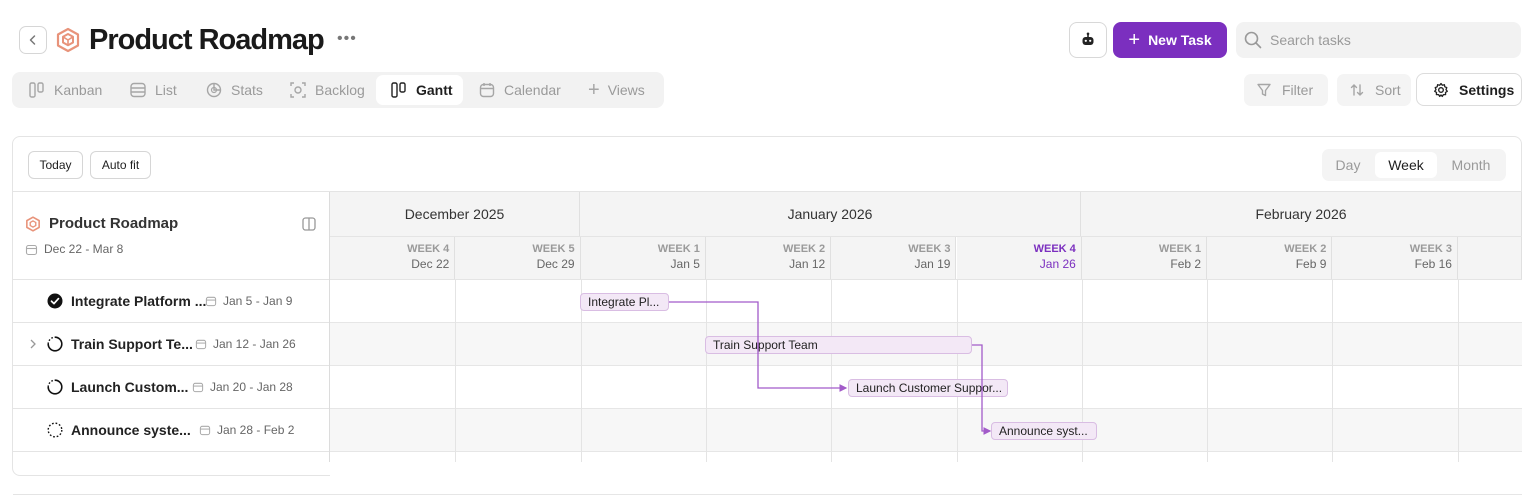  I want to click on week-cell: WEEK 3 Jan 19, so click(894, 258).